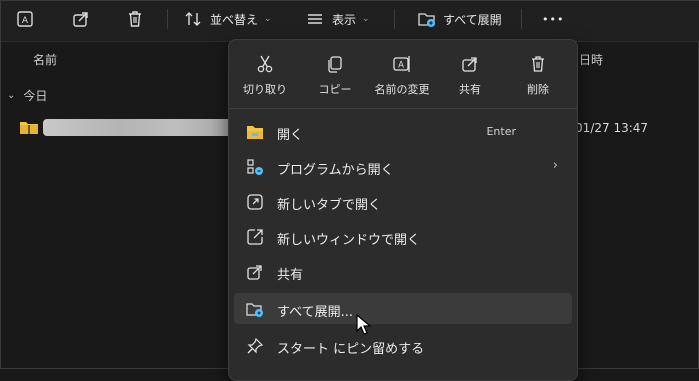 The image size is (699, 381). Describe the element at coordinates (290, 275) in the screenshot. I see `menu-item-label: 共有` at that location.